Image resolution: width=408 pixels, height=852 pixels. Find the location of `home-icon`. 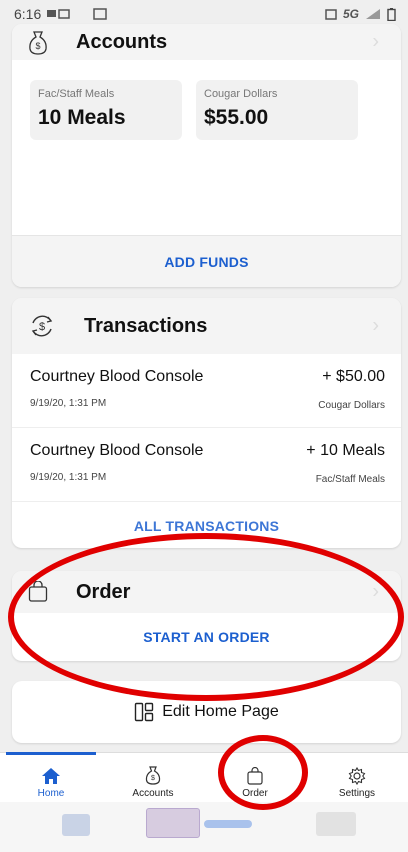

home-icon is located at coordinates (51, 776).